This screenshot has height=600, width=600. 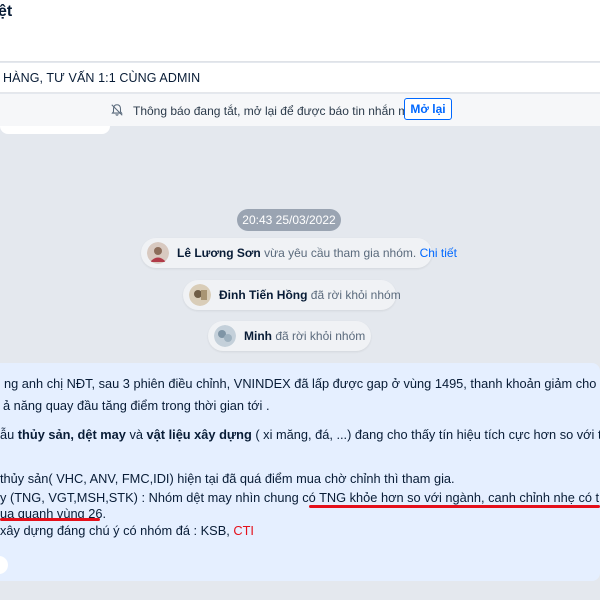 I want to click on bold-text: vật liệu xây dựng, so click(x=199, y=434).